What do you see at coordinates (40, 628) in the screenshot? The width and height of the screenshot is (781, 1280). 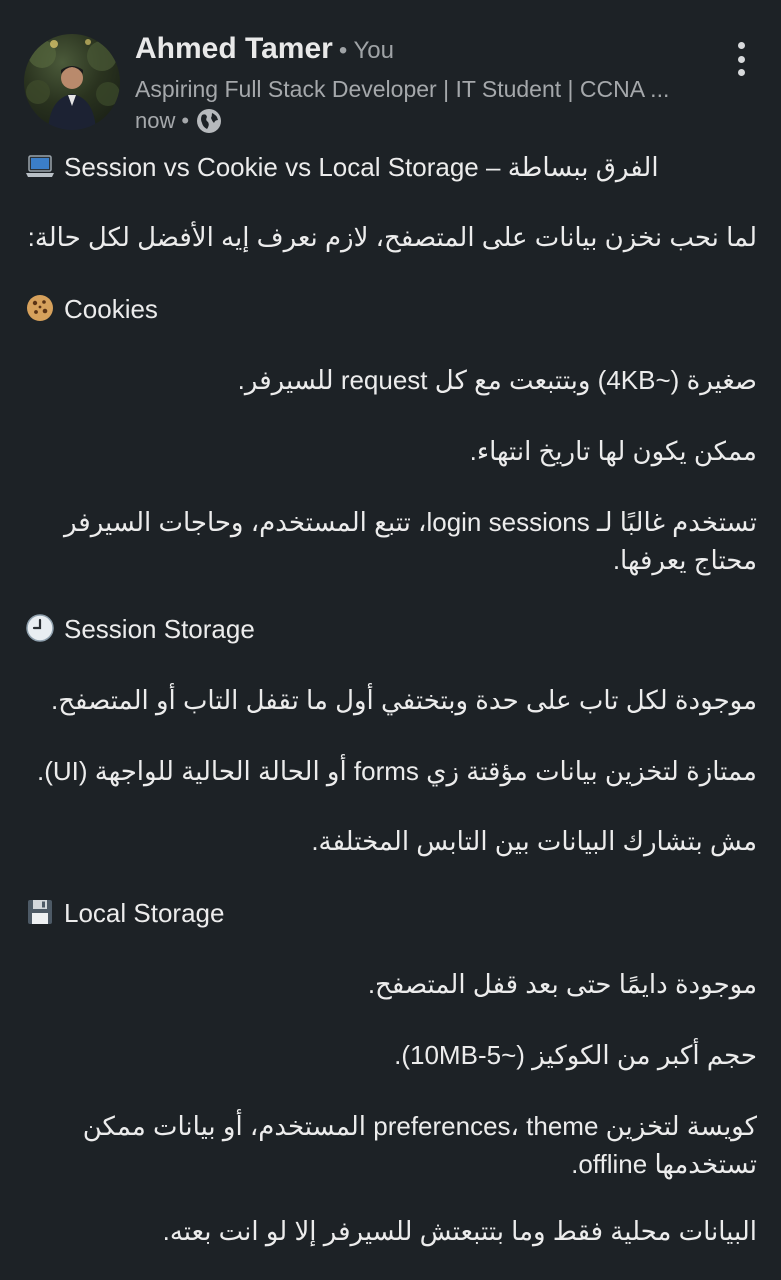 I see `clock-icon` at bounding box center [40, 628].